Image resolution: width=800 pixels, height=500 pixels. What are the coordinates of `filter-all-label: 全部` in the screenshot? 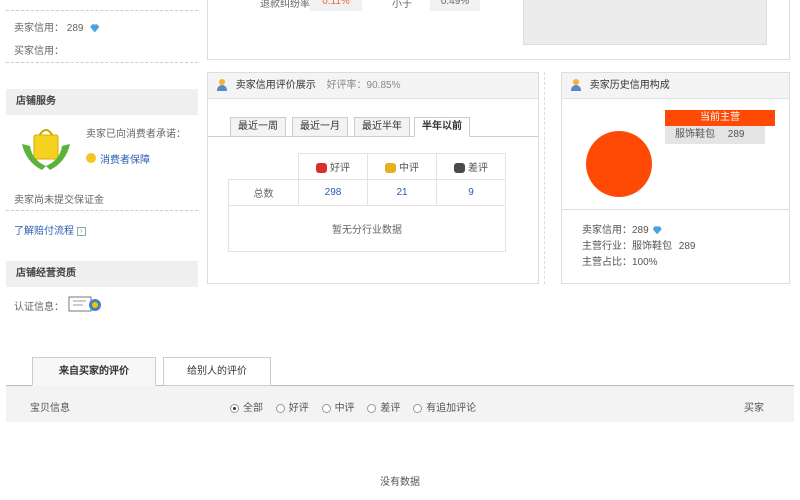 It's located at (253, 408).